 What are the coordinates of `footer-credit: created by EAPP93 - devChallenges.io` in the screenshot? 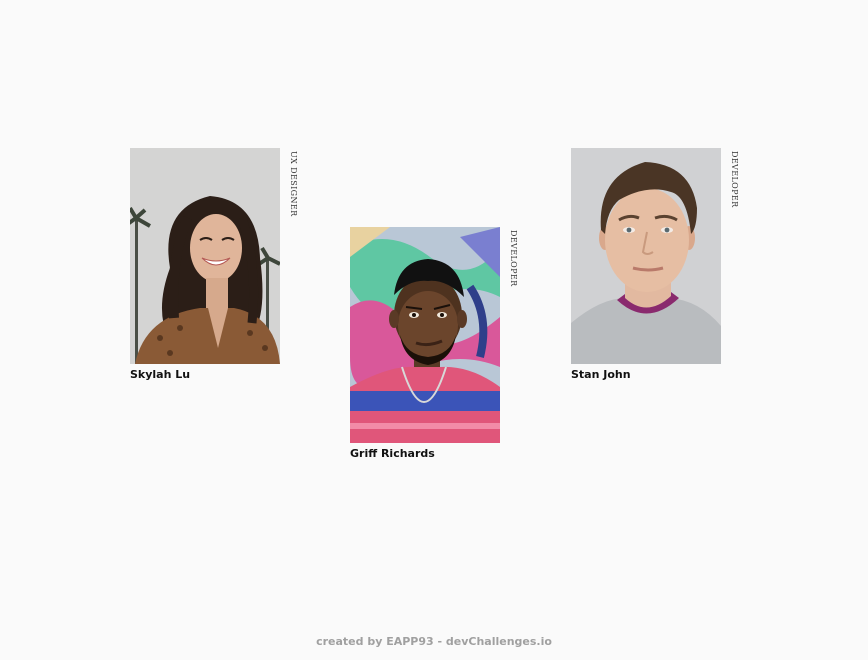 It's located at (434, 641).